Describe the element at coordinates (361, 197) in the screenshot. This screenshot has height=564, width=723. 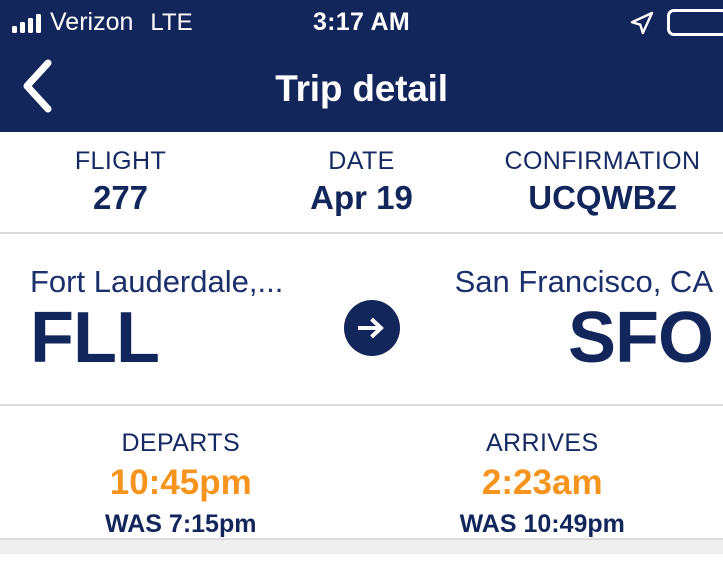
I see `date-value: Apr 19` at that location.